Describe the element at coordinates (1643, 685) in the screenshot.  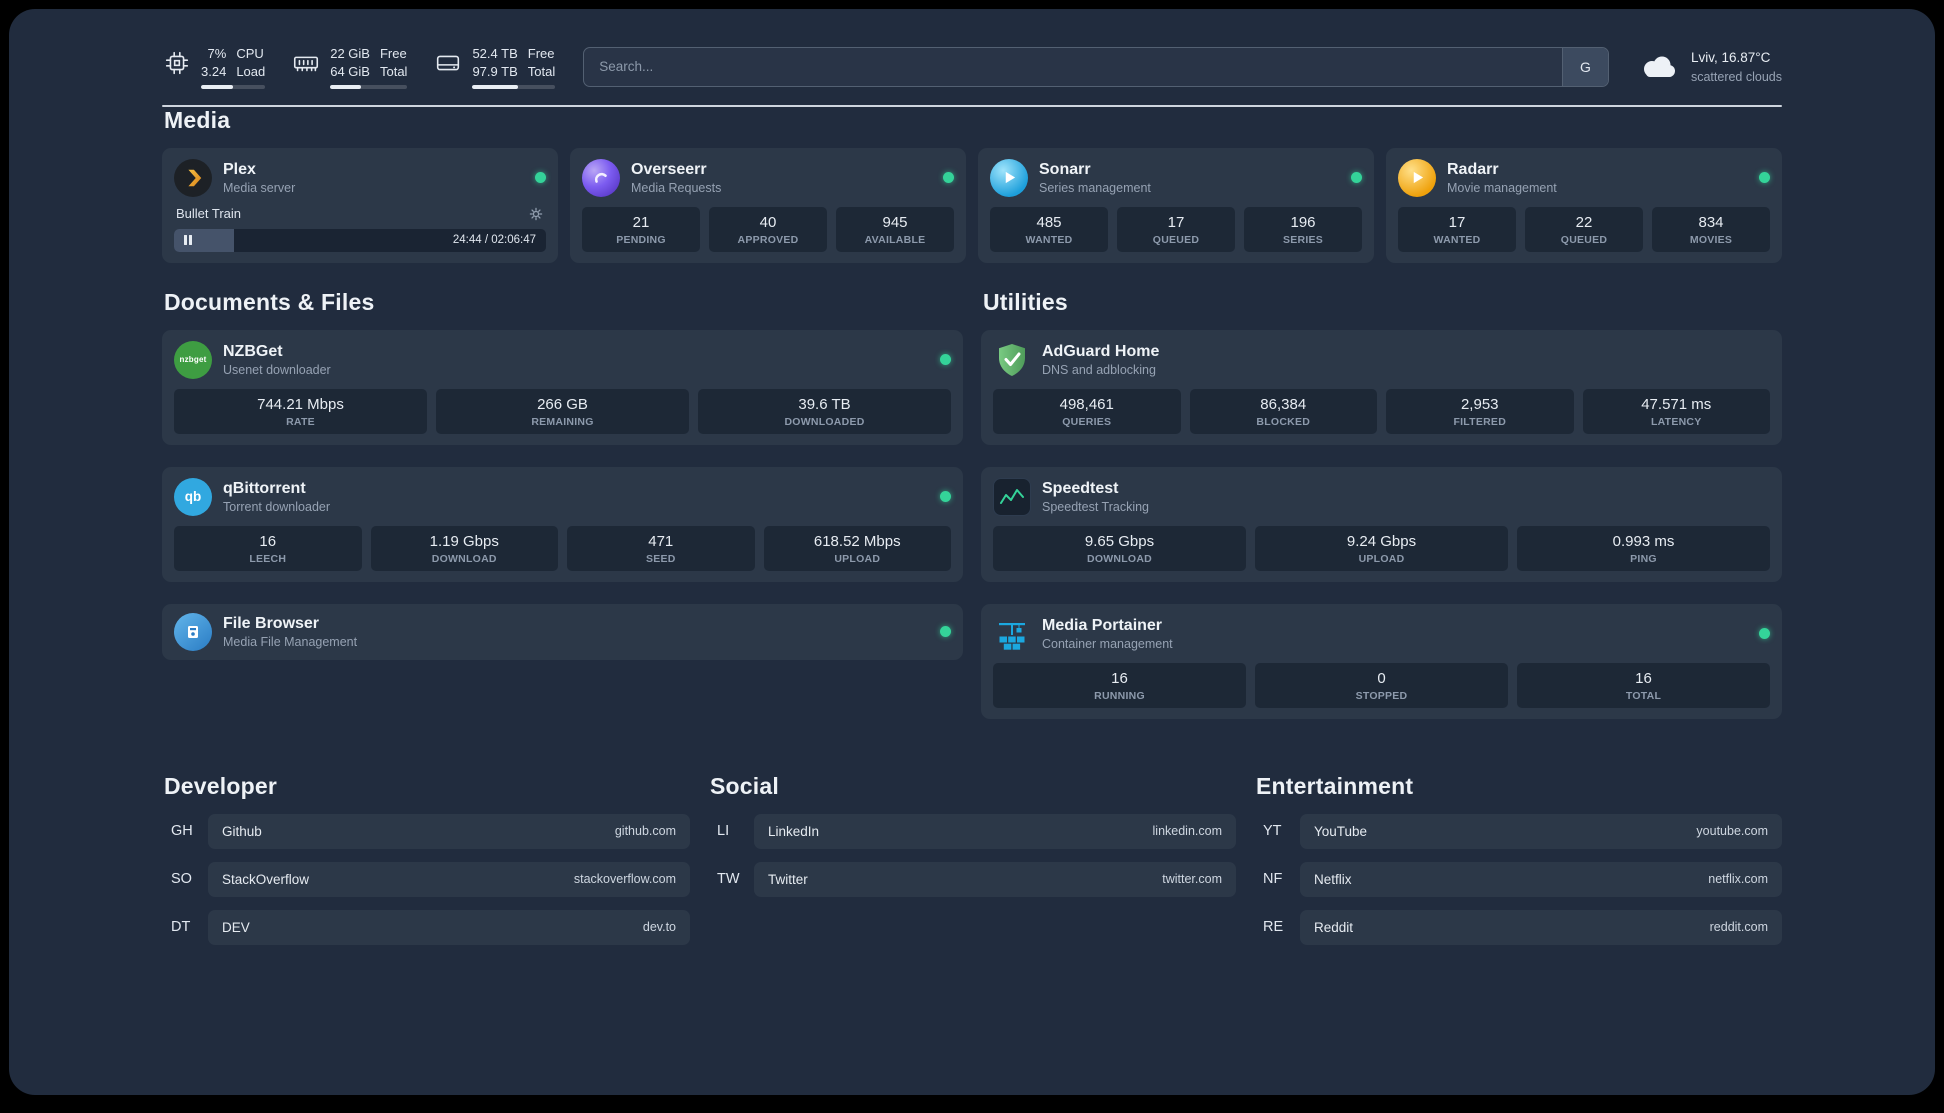
I see `stat-tile: 16 TOTAL` at that location.